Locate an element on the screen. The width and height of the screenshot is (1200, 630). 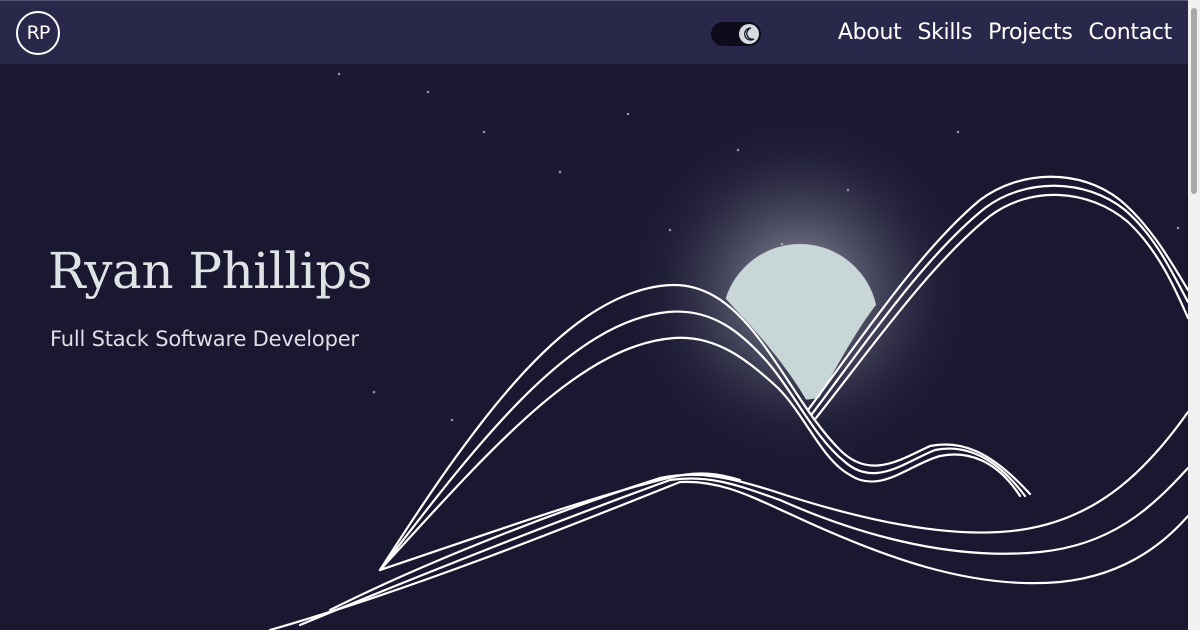
top-navigation-bar: RP About Skills Projects Contact is located at coordinates (594, 32).